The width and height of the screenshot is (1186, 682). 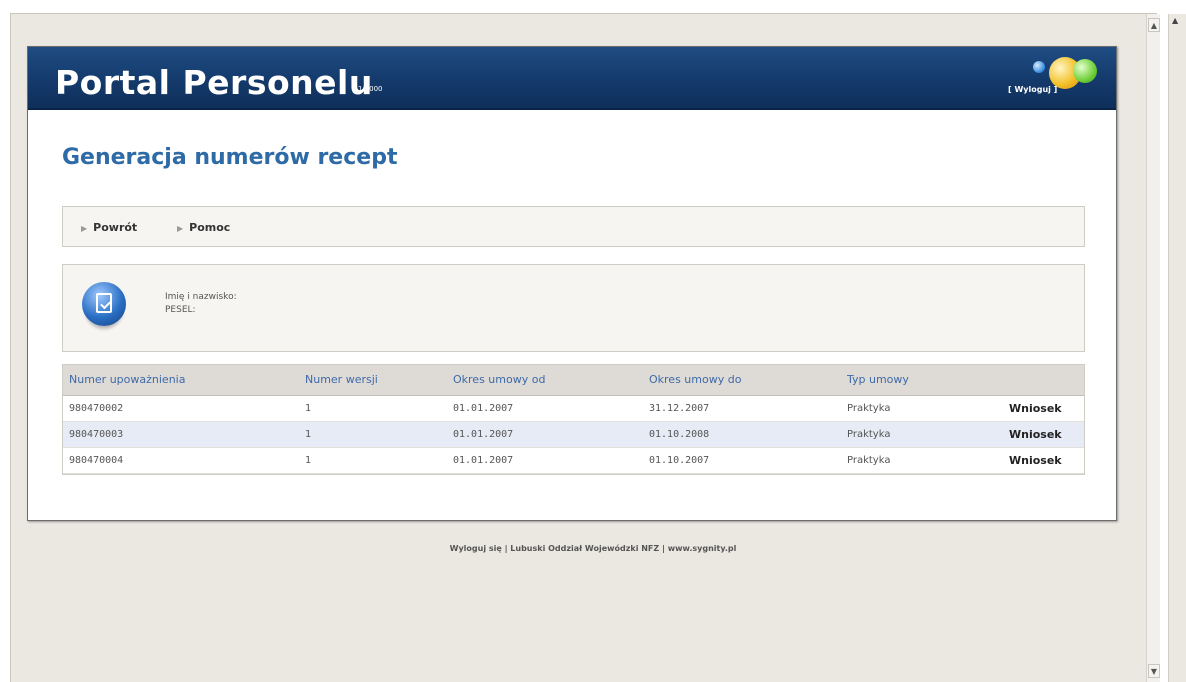 I want to click on logout-link: [ Wyloguj ], so click(x=1032, y=89).